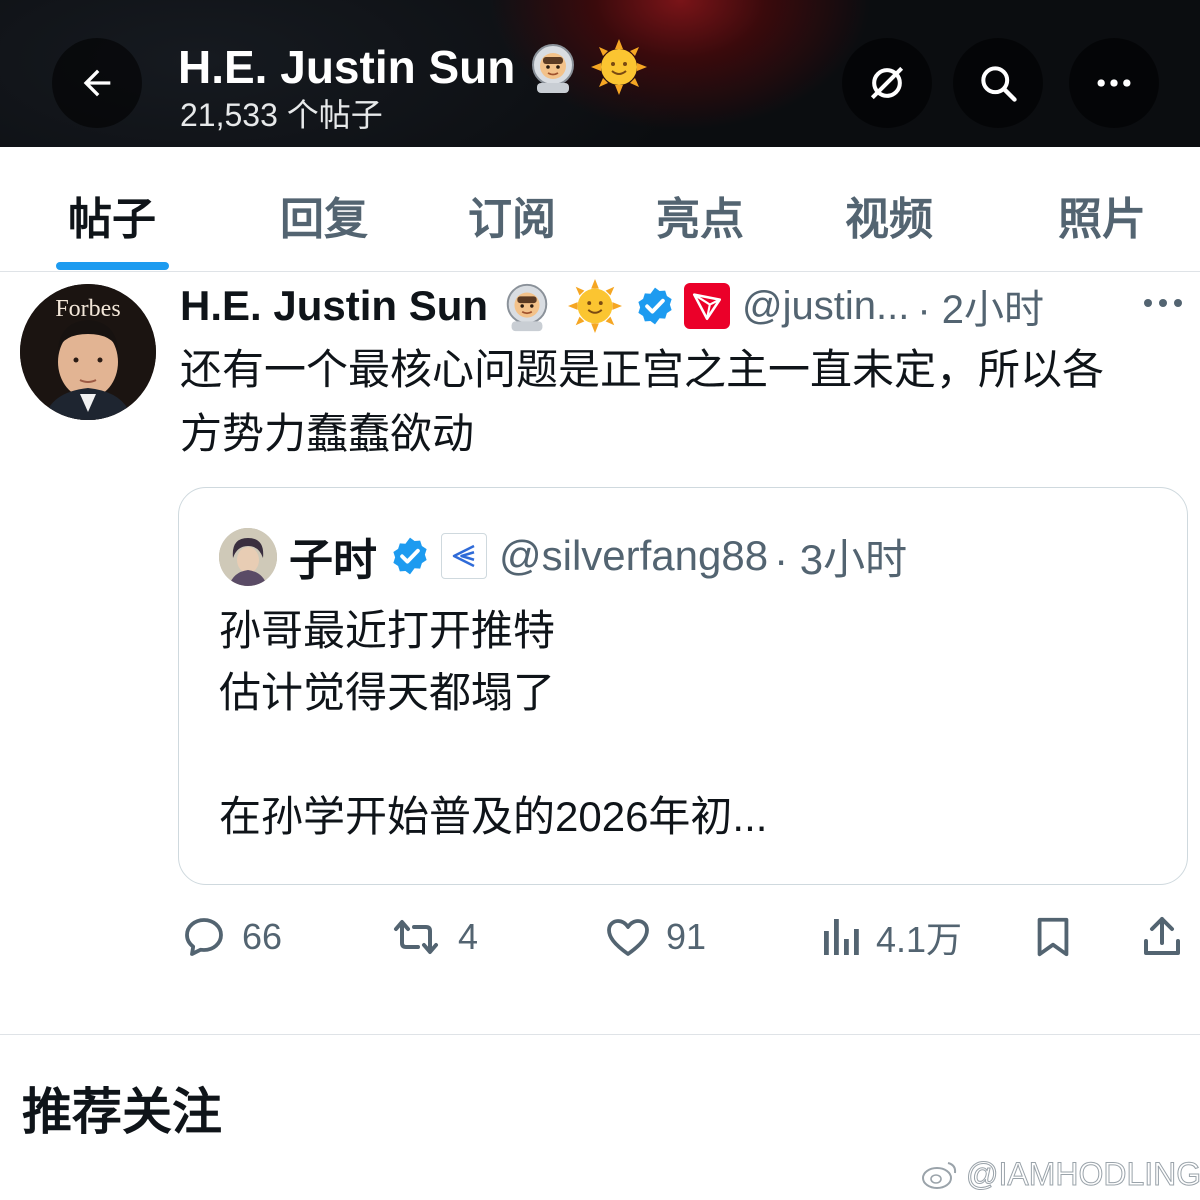  Describe the element at coordinates (939, 1175) in the screenshot. I see `weibo-logo-icon` at that location.